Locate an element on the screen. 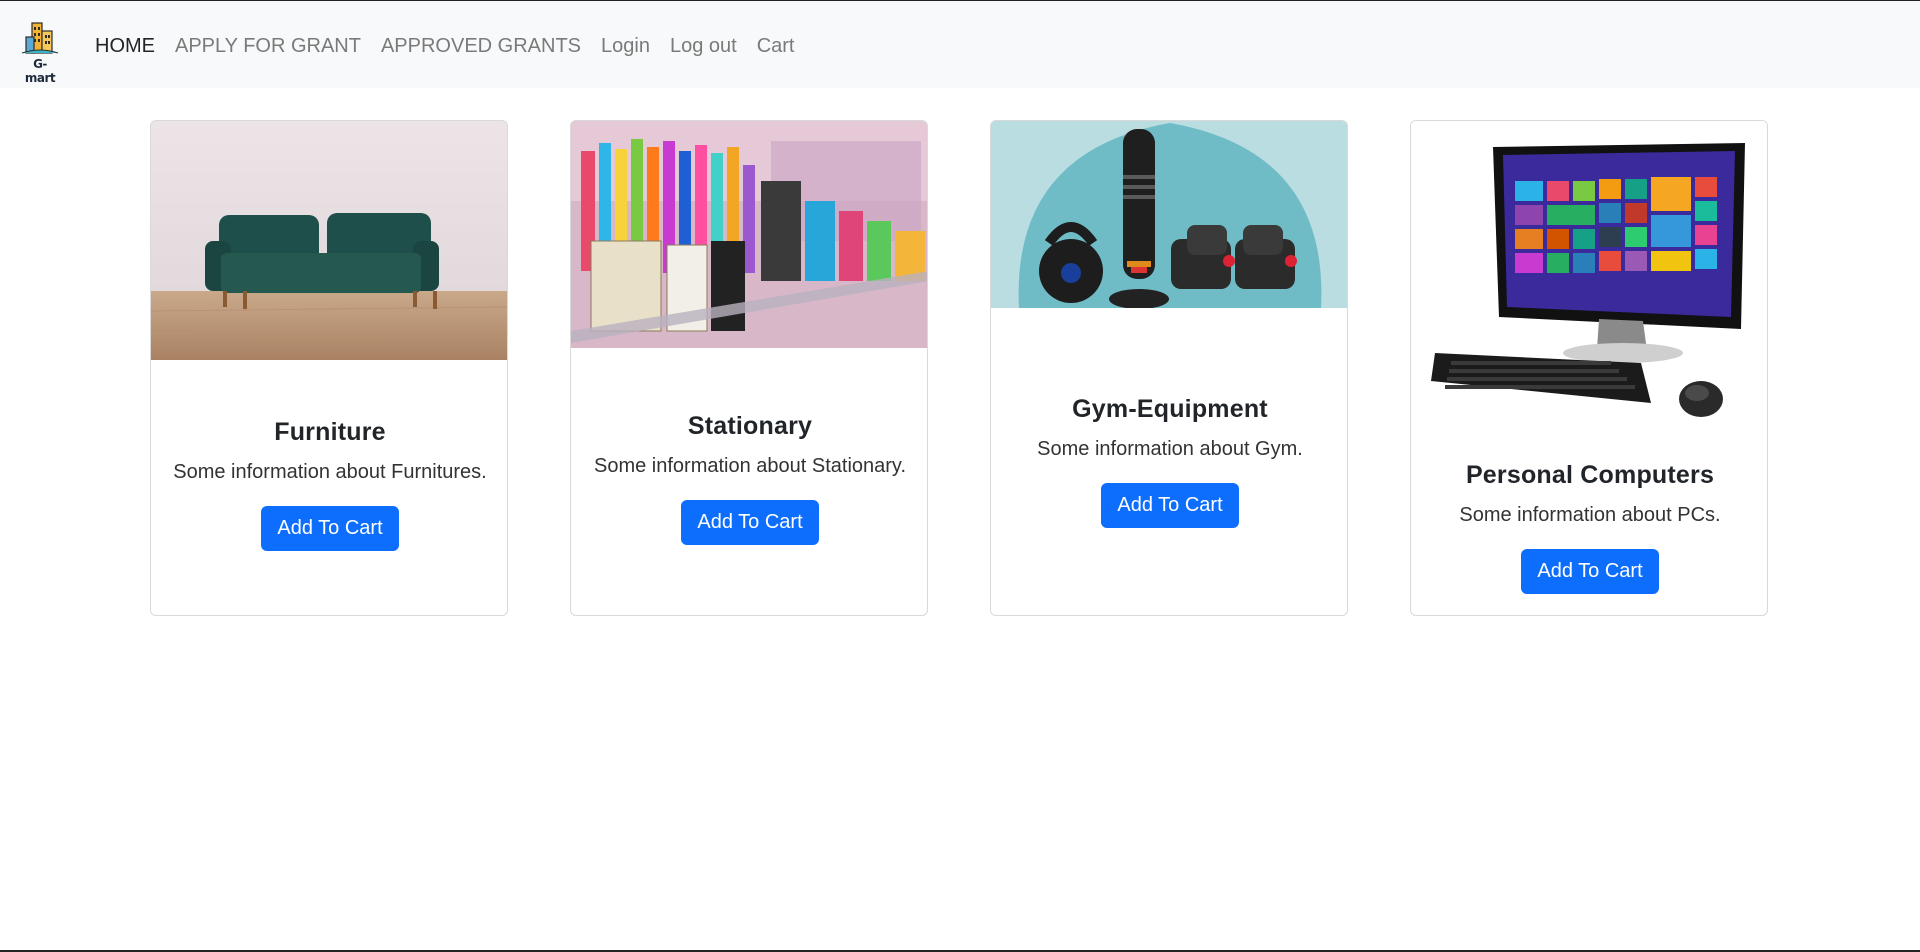  gym-image is located at coordinates (1169, 214).